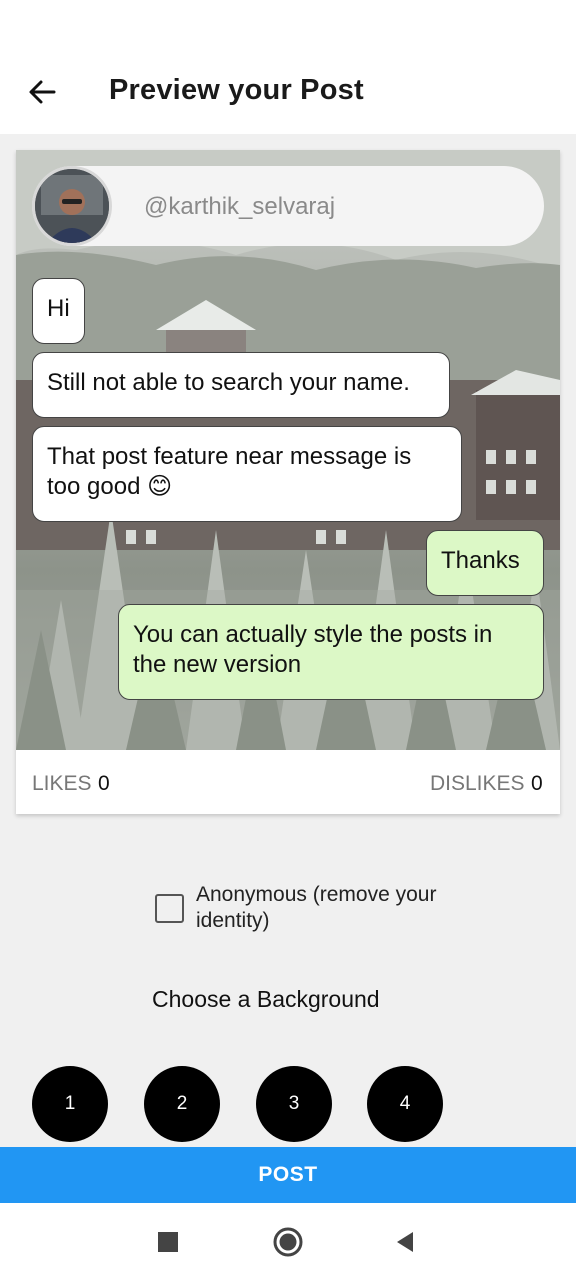  What do you see at coordinates (477, 783) in the screenshot?
I see `dislikes-label: DISLIKES` at bounding box center [477, 783].